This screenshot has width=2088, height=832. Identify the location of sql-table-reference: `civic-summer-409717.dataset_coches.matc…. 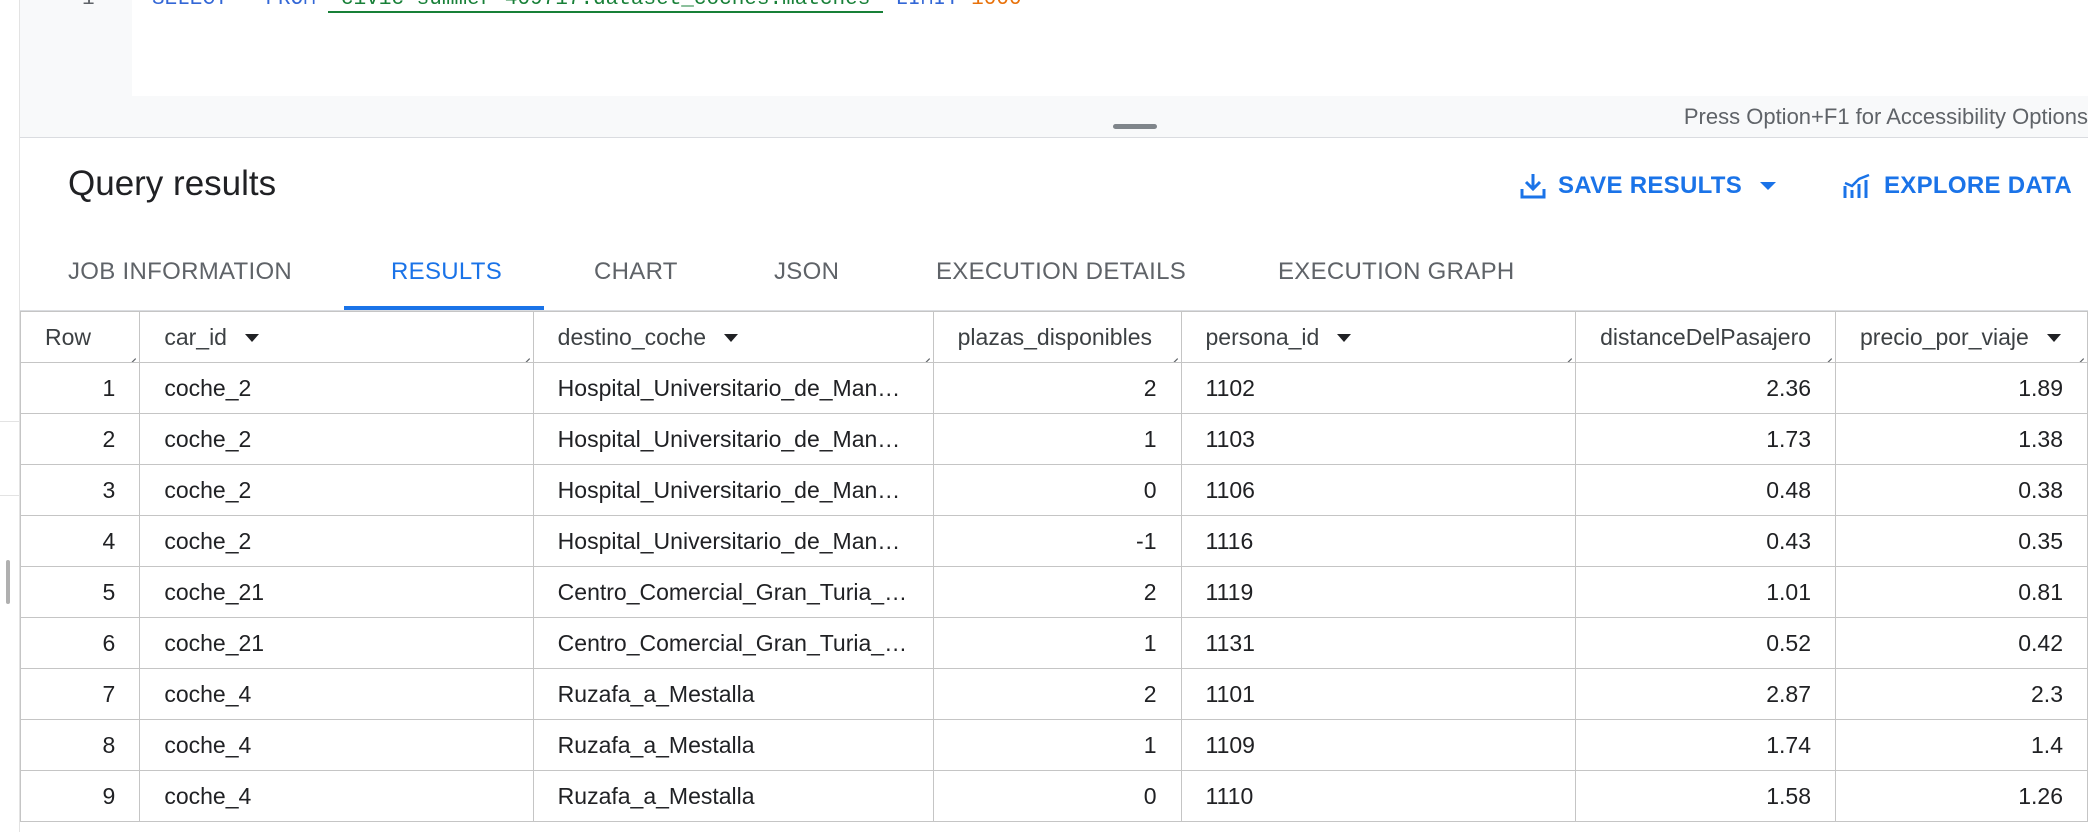
(605, 6).